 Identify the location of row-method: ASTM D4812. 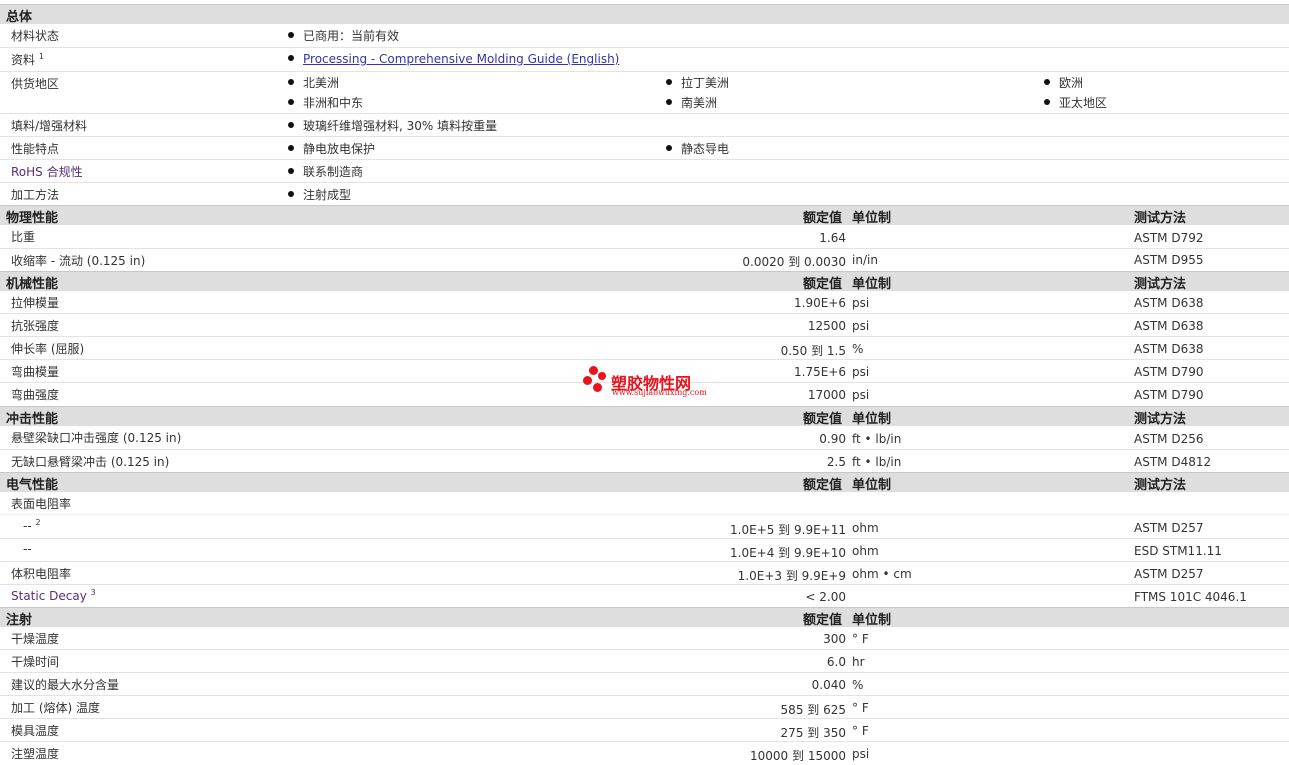
(1173, 462).